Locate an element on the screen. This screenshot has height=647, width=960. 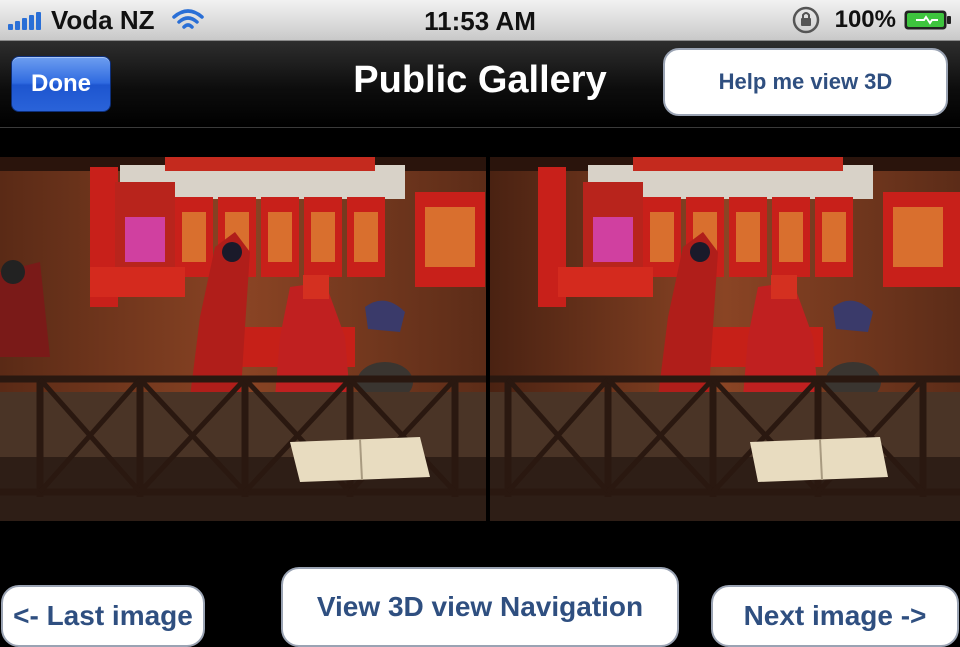
help-view-3d-button: Help me view 3D is located at coordinates (805, 82).